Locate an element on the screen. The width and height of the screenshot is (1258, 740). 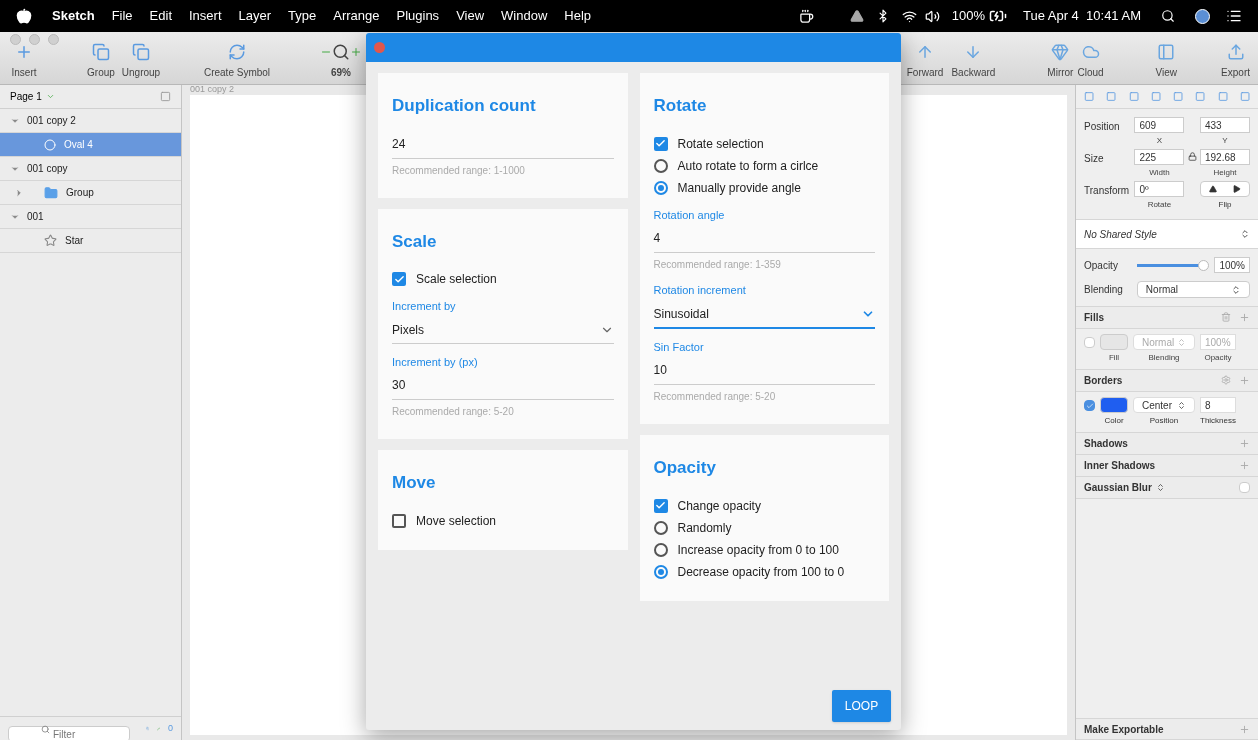
page-toggle-icon is located at coordinates (165, 96).